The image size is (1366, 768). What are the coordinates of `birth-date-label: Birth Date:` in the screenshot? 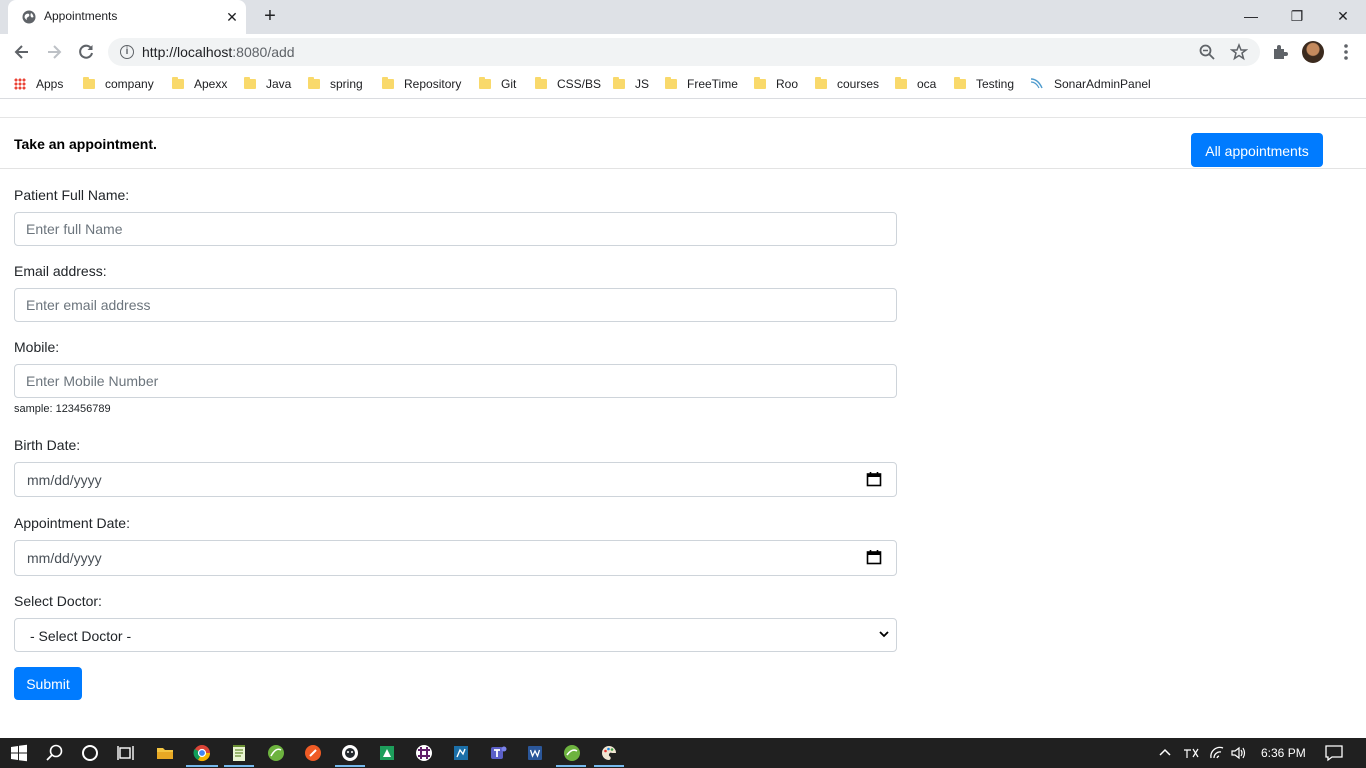 It's located at (47, 445).